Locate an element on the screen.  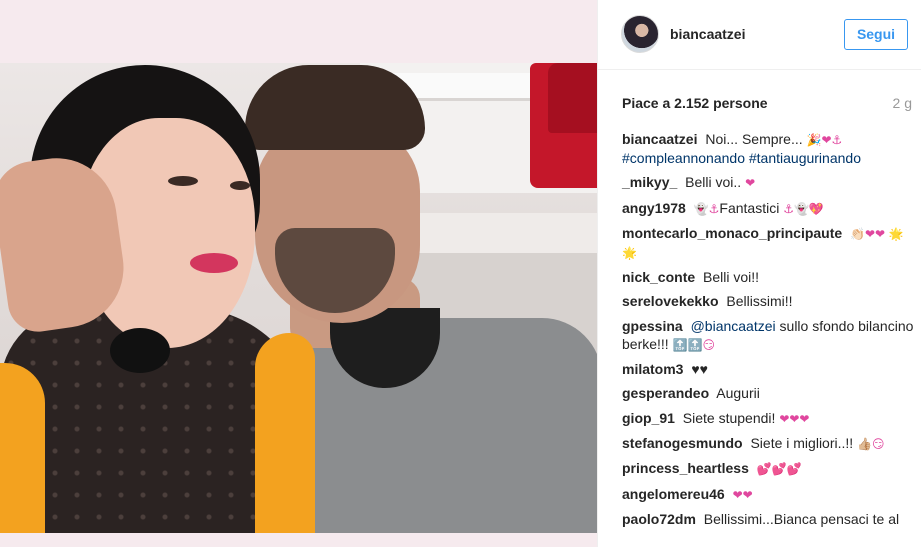
comment-item: angelomereu46 ❤❤ is located at coordinates (770, 494).